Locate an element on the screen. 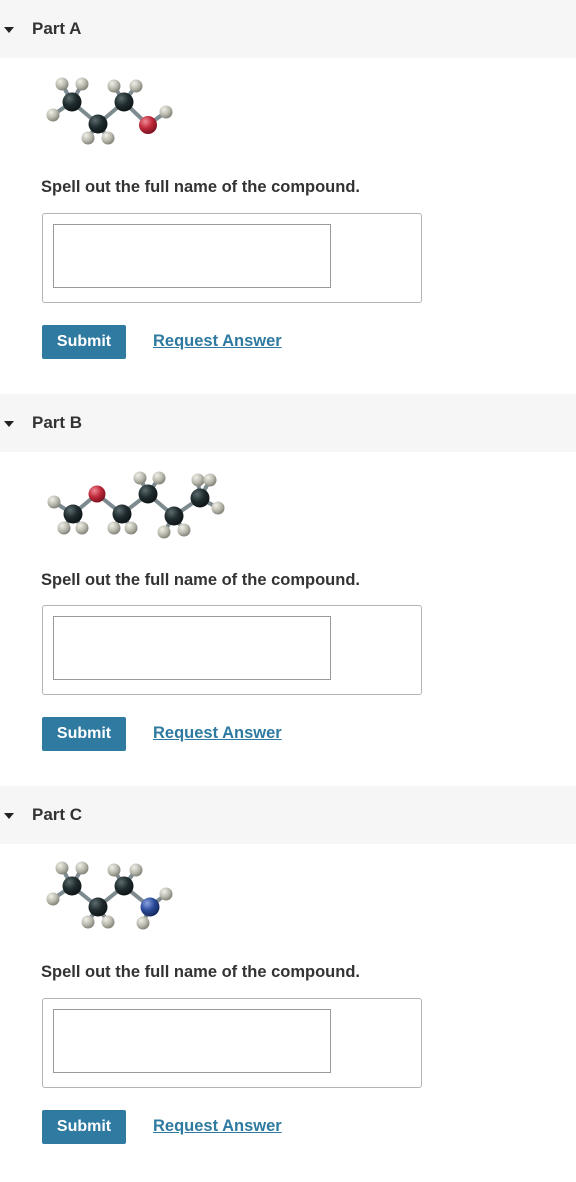  part-a-question: Spell out the full name of the compound. is located at coordinates (200, 187).